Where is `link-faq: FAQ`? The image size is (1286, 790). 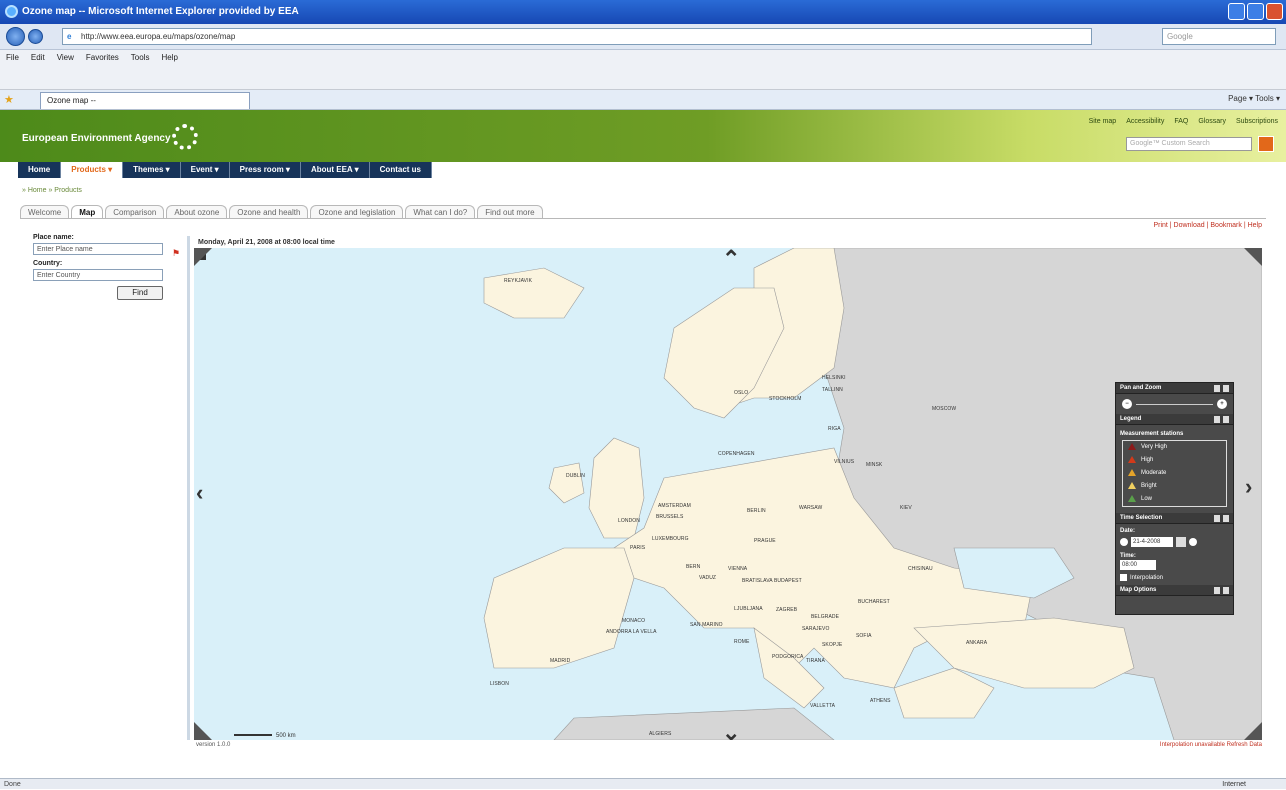
link-faq: FAQ is located at coordinates (1181, 121).